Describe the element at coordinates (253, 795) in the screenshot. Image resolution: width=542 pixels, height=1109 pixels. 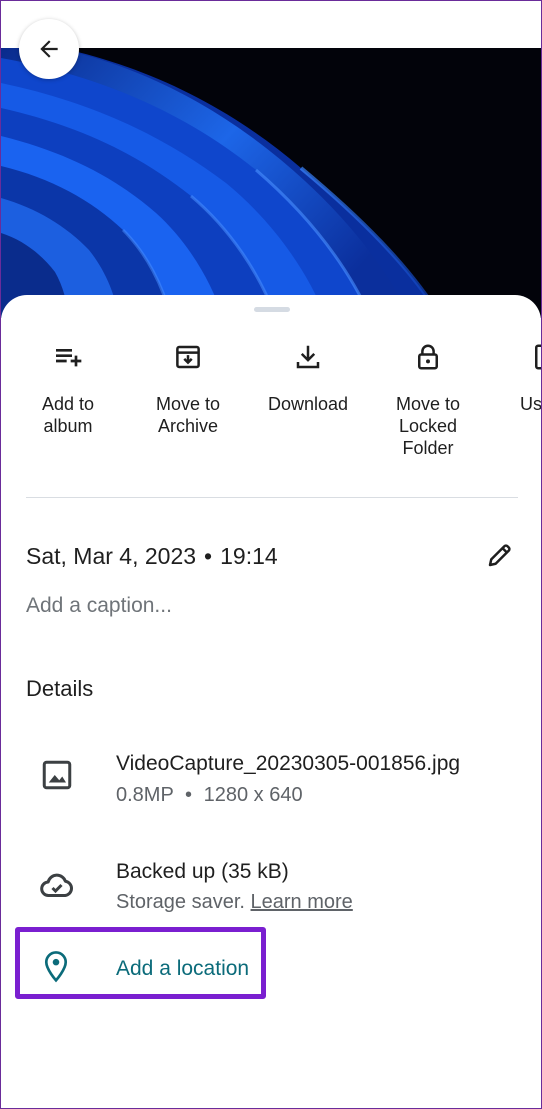
I see `resolution: 1280 x 640` at that location.